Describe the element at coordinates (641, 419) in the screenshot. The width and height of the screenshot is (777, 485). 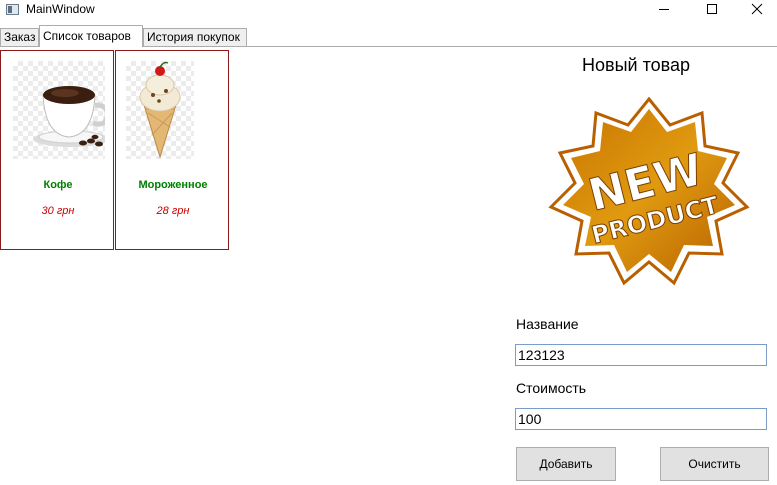
I see `cost-input` at that location.